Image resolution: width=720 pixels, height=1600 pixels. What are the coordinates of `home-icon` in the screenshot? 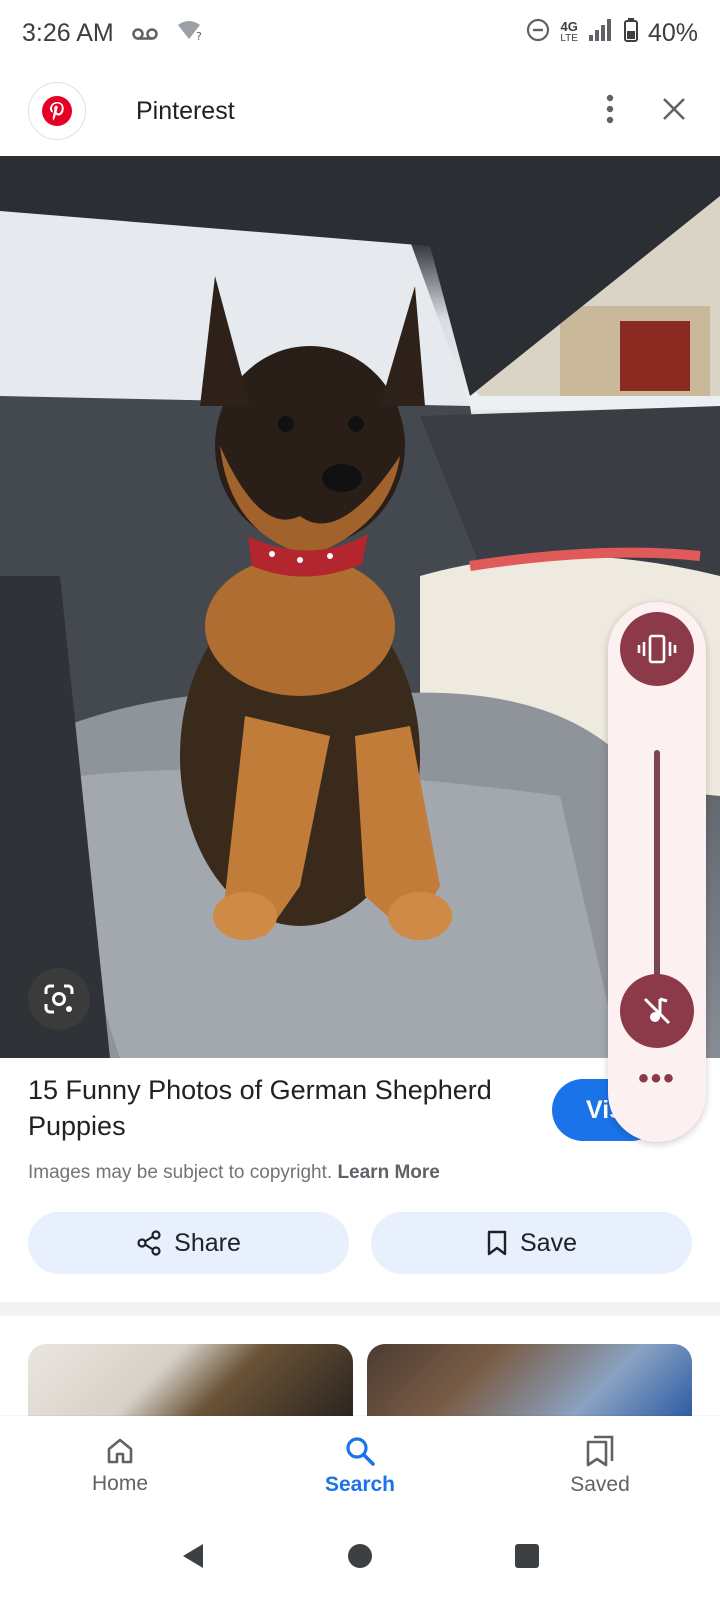 It's located at (120, 1451).